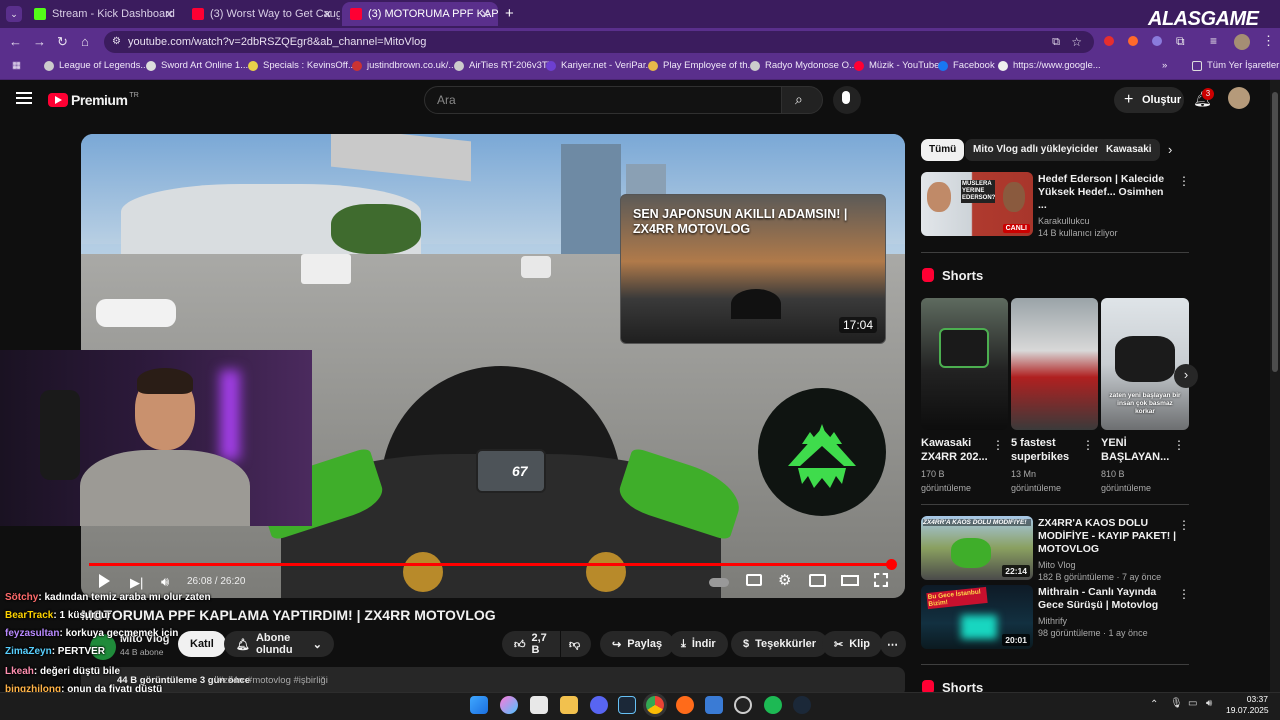  What do you see at coordinates (714, 705) in the screenshot?
I see `photos-icon` at bounding box center [714, 705].